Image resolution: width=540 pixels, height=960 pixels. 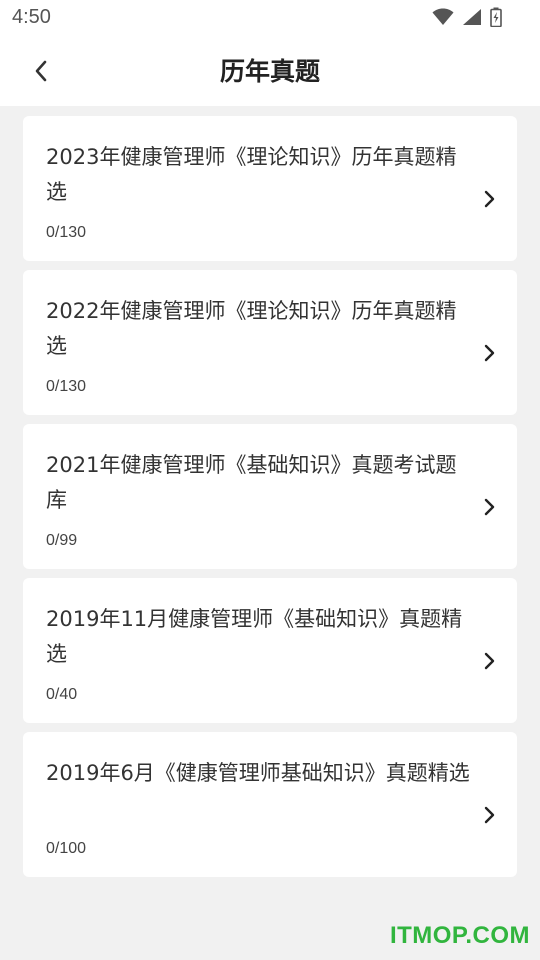 What do you see at coordinates (270, 18) in the screenshot?
I see `status-bar: 4:50` at bounding box center [270, 18].